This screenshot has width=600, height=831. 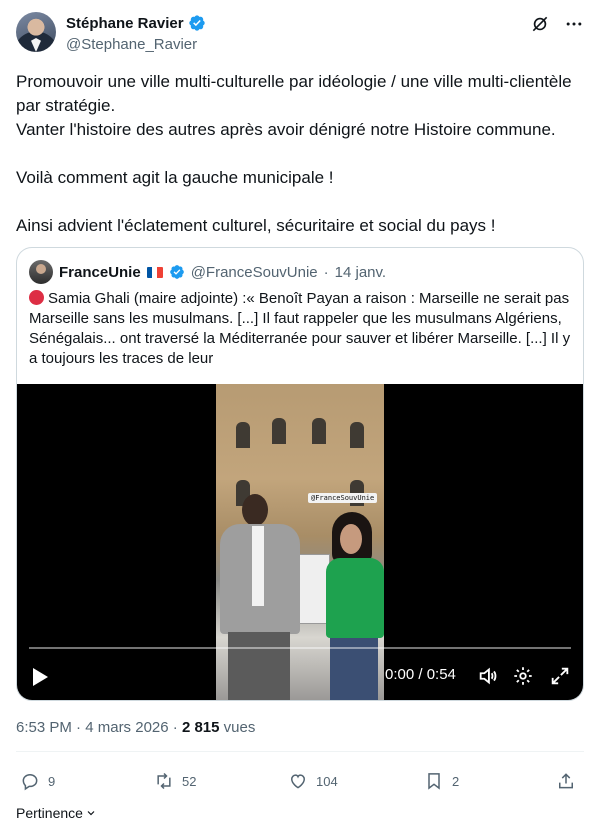 What do you see at coordinates (540, 24) in the screenshot?
I see `grok-icon` at bounding box center [540, 24].